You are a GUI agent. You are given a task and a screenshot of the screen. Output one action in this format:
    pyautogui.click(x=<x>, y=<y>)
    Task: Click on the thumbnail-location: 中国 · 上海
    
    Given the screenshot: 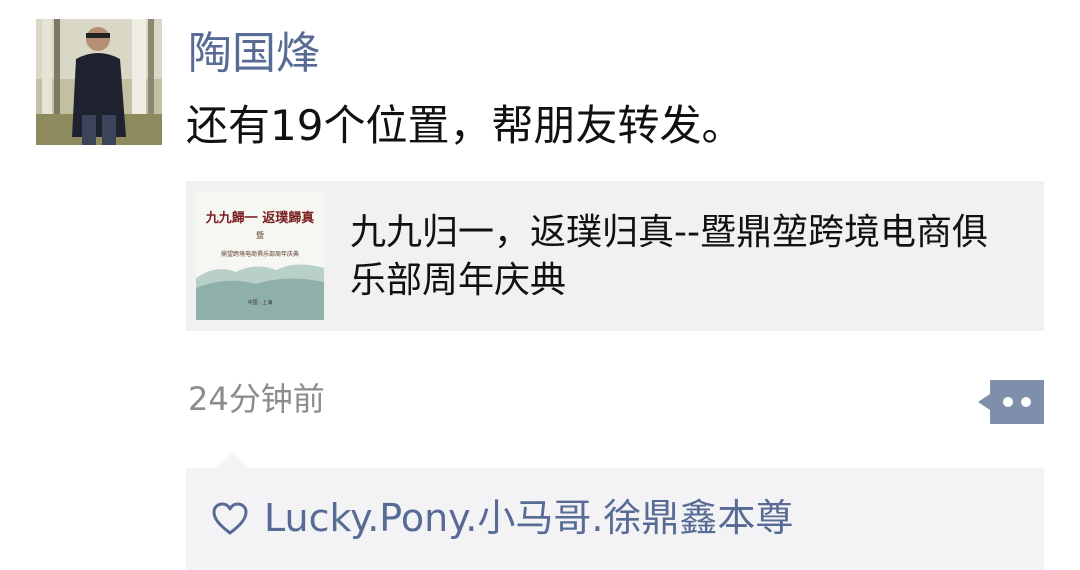 What is the action you would take?
    pyautogui.click(x=260, y=302)
    